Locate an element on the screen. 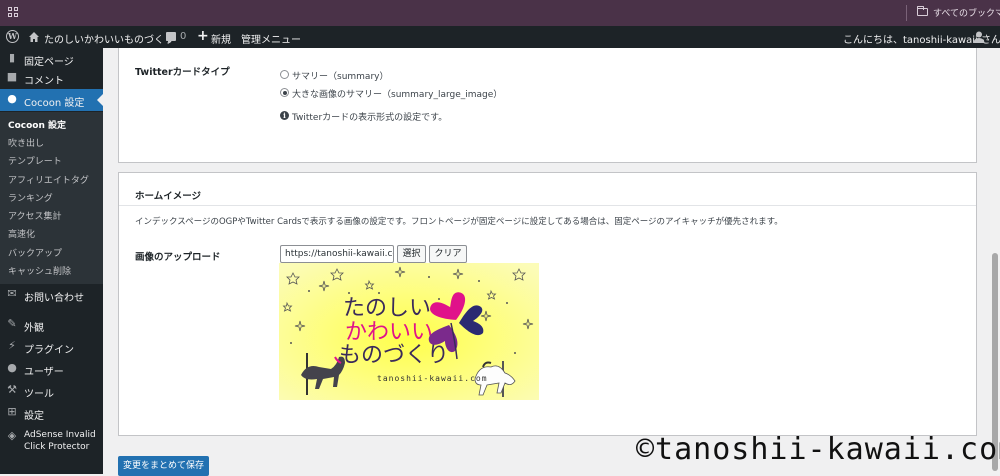  sidebar-item-label-line2: Click Protector is located at coordinates (57, 447).